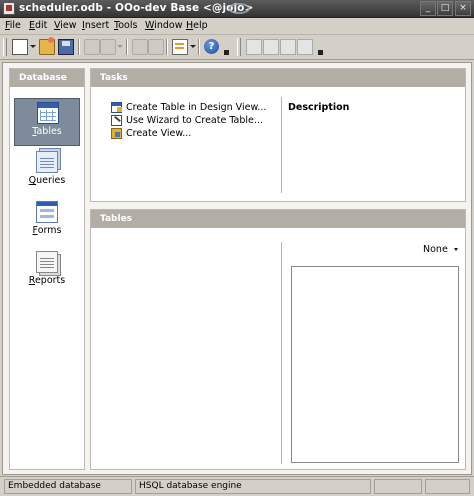 This screenshot has width=474, height=496. I want to click on db-rename-icon, so click(305, 47).